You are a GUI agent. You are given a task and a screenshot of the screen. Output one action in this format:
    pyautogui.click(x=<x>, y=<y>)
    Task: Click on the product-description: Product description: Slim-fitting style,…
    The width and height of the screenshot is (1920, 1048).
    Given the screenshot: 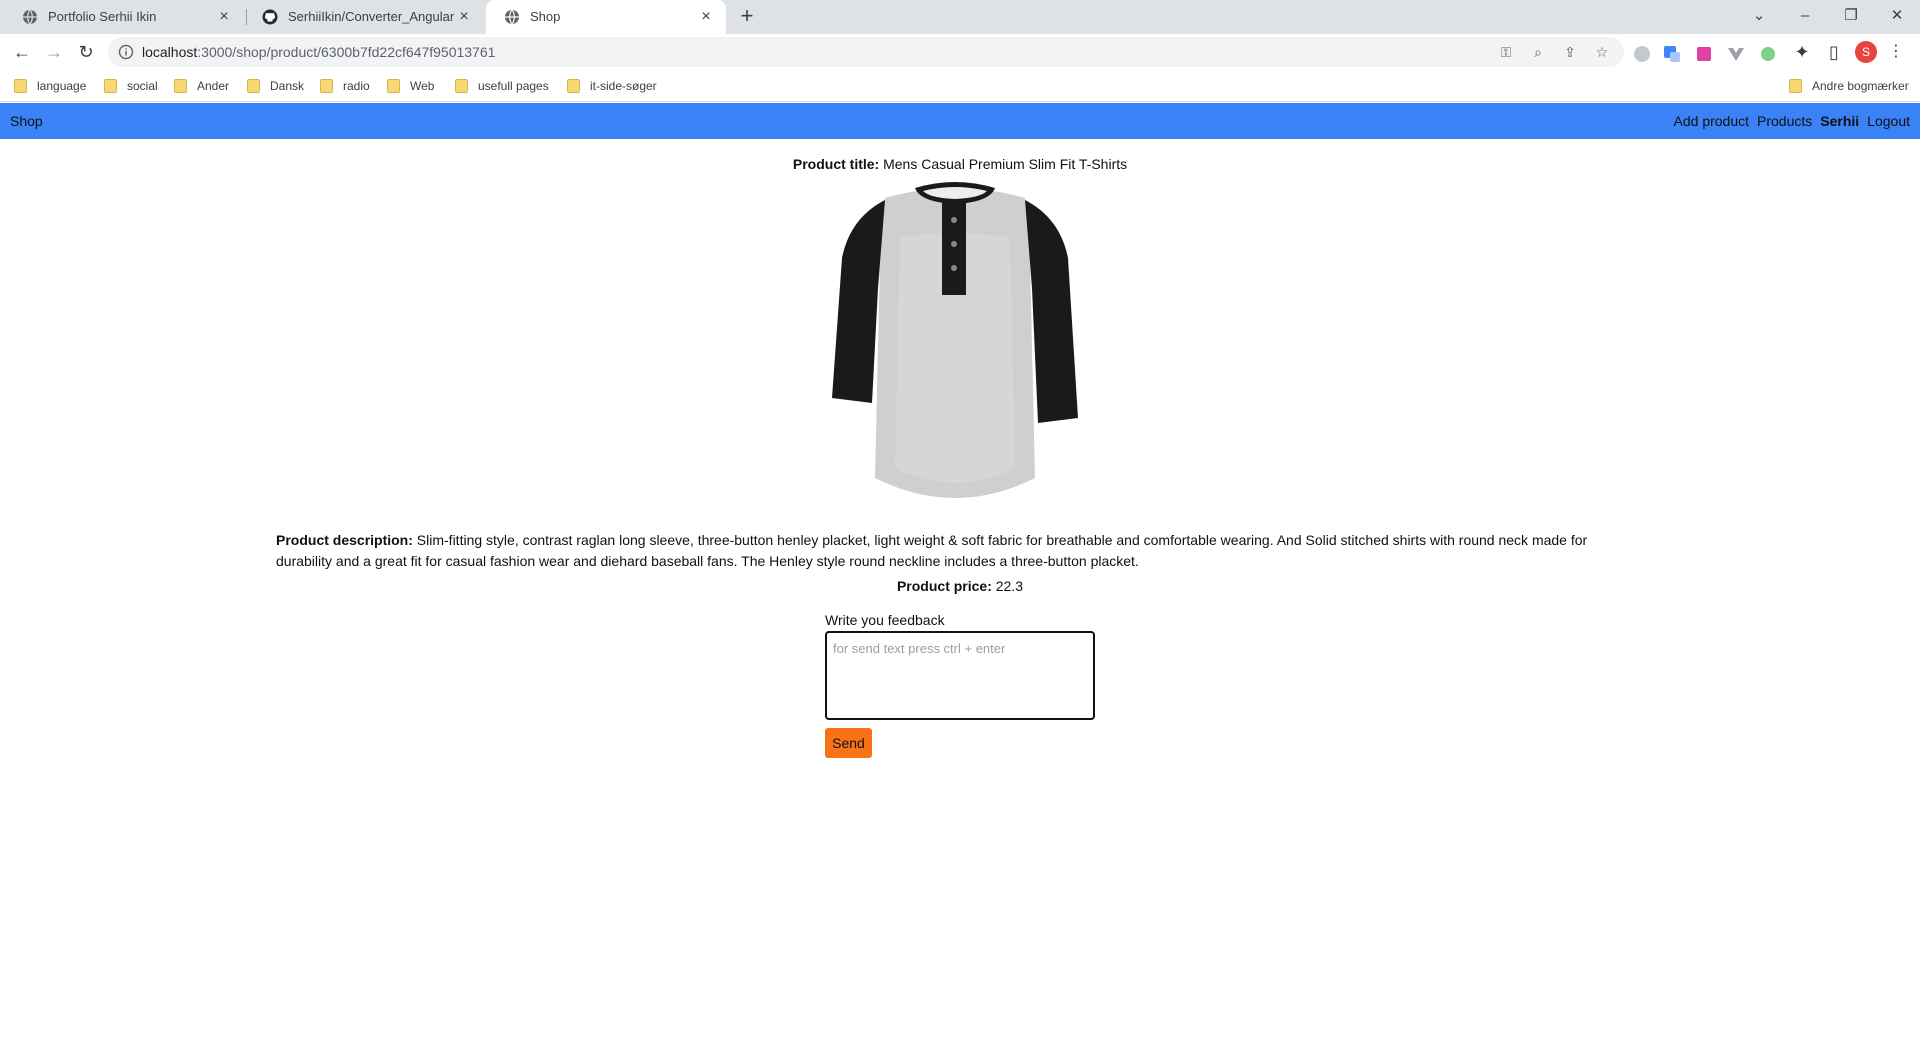 What is the action you would take?
    pyautogui.click(x=961, y=551)
    